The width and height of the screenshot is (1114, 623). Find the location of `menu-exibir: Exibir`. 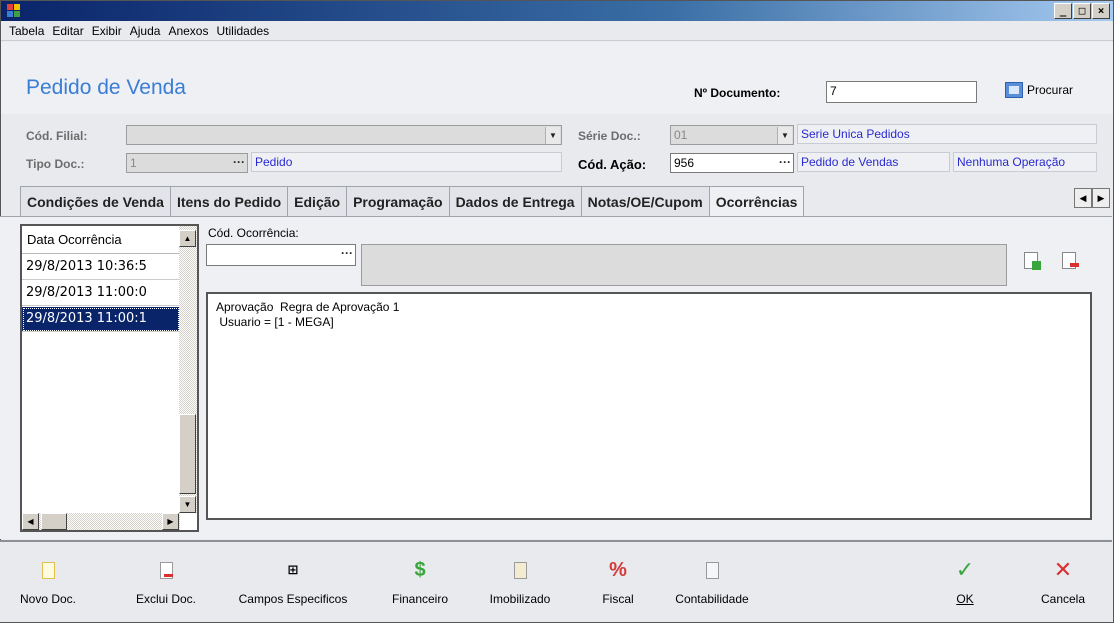

menu-exibir: Exibir is located at coordinates (107, 31).